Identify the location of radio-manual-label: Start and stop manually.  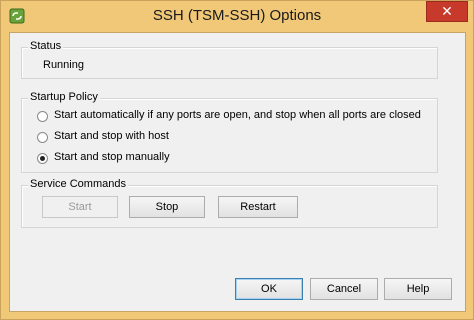
(112, 157).